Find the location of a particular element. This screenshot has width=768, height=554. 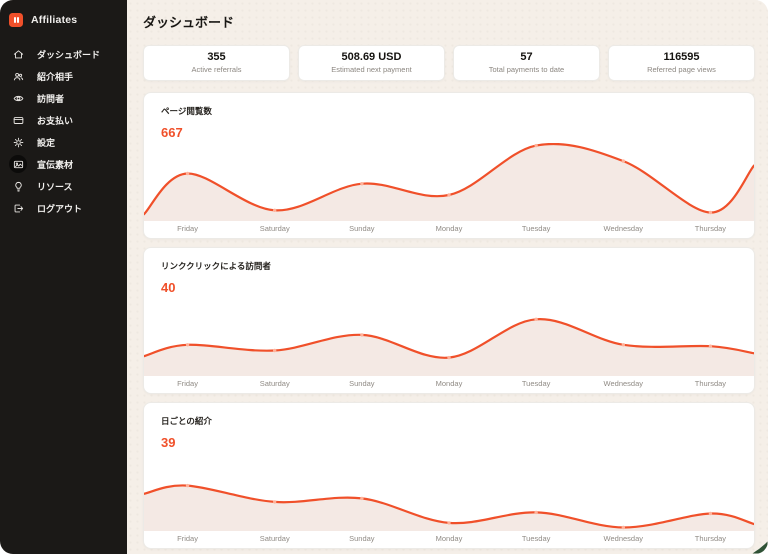

gear-icon is located at coordinates (18, 142).